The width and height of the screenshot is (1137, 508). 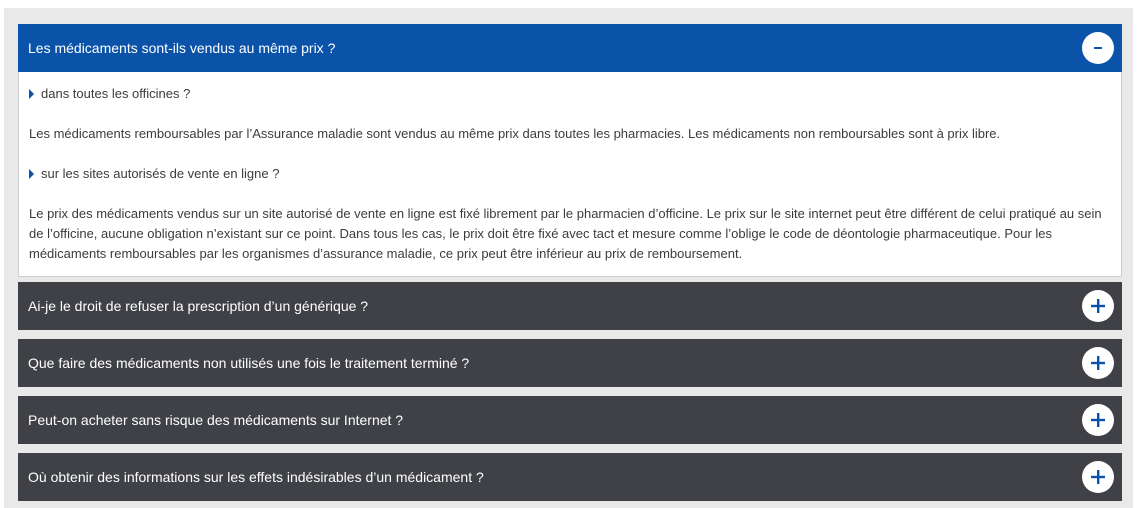 I want to click on subquestion-row: dans toutes les officines ?, so click(x=570, y=94).